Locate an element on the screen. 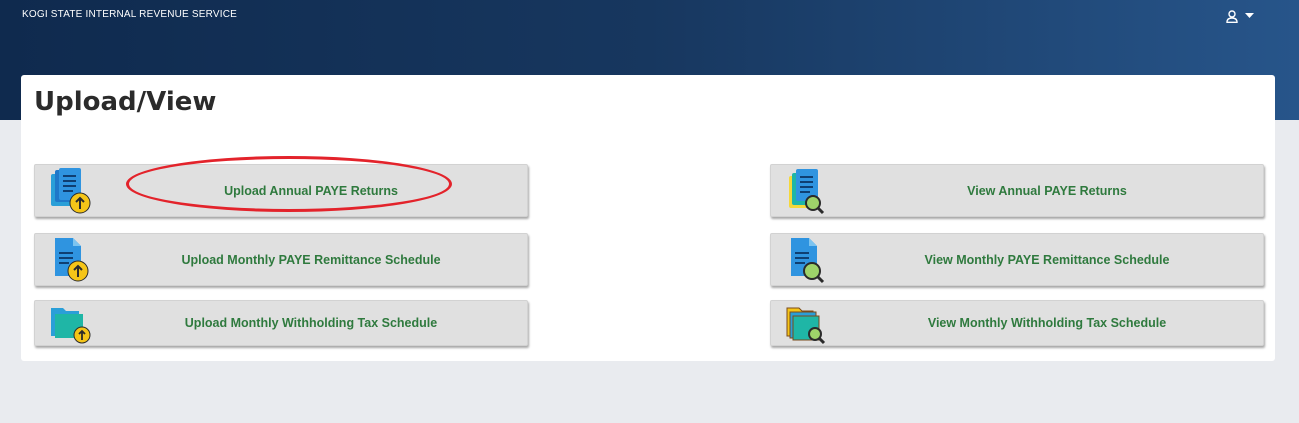 This screenshot has width=1299, height=423. user-menu-toggle is located at coordinates (1248, 16).